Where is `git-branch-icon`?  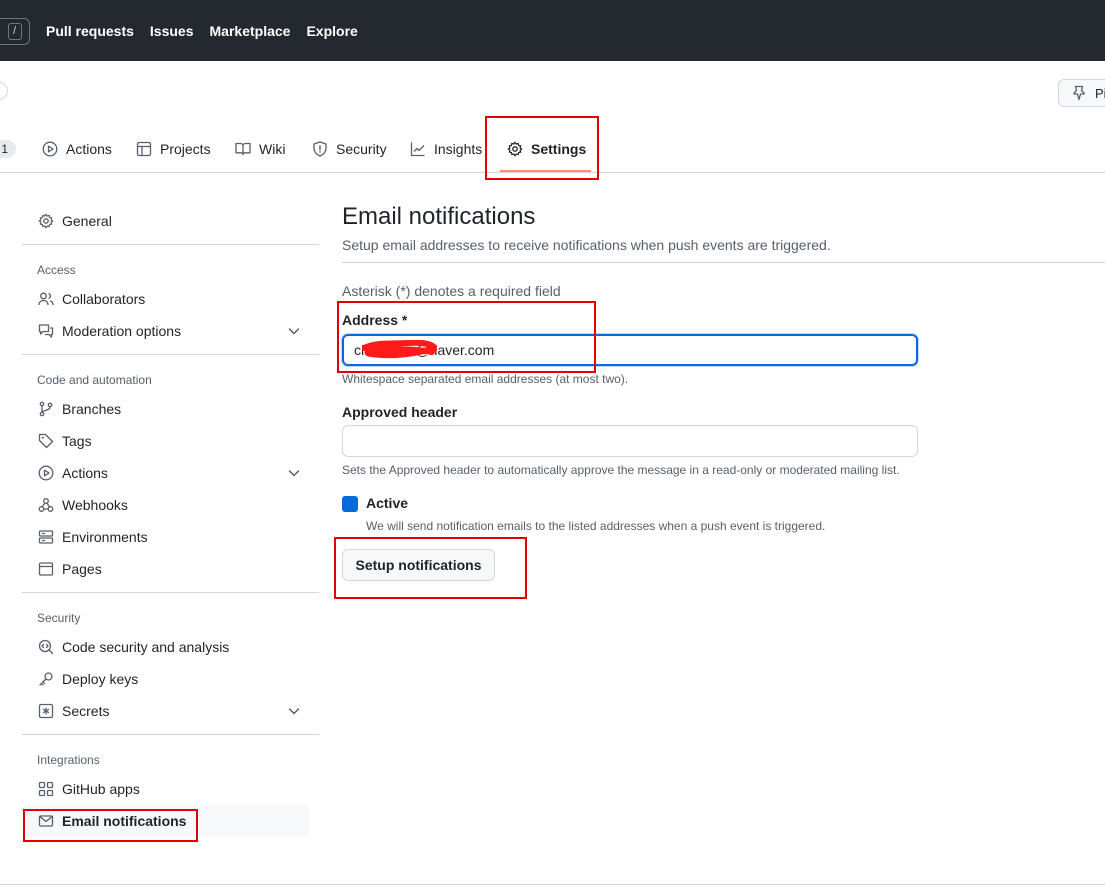
git-branch-icon is located at coordinates (46, 409).